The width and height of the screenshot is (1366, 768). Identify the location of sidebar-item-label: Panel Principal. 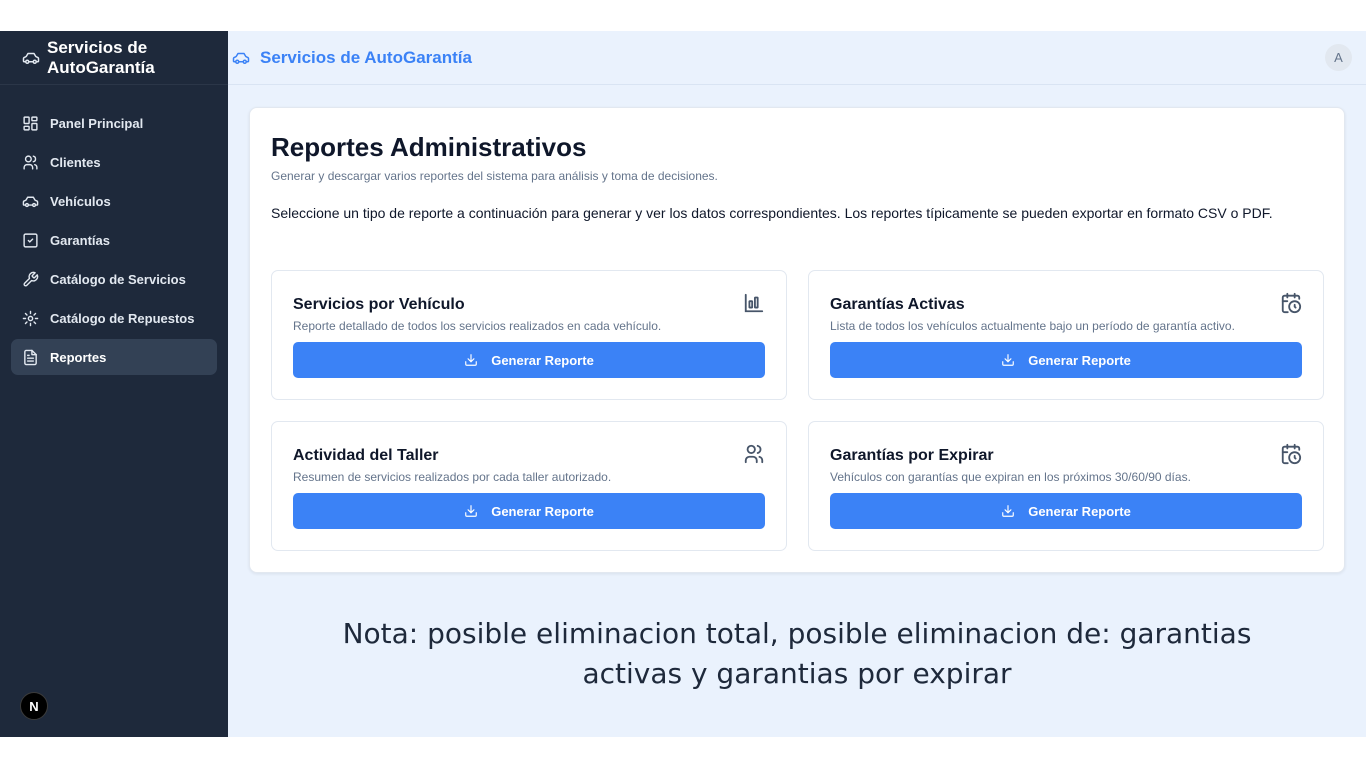
(97, 123).